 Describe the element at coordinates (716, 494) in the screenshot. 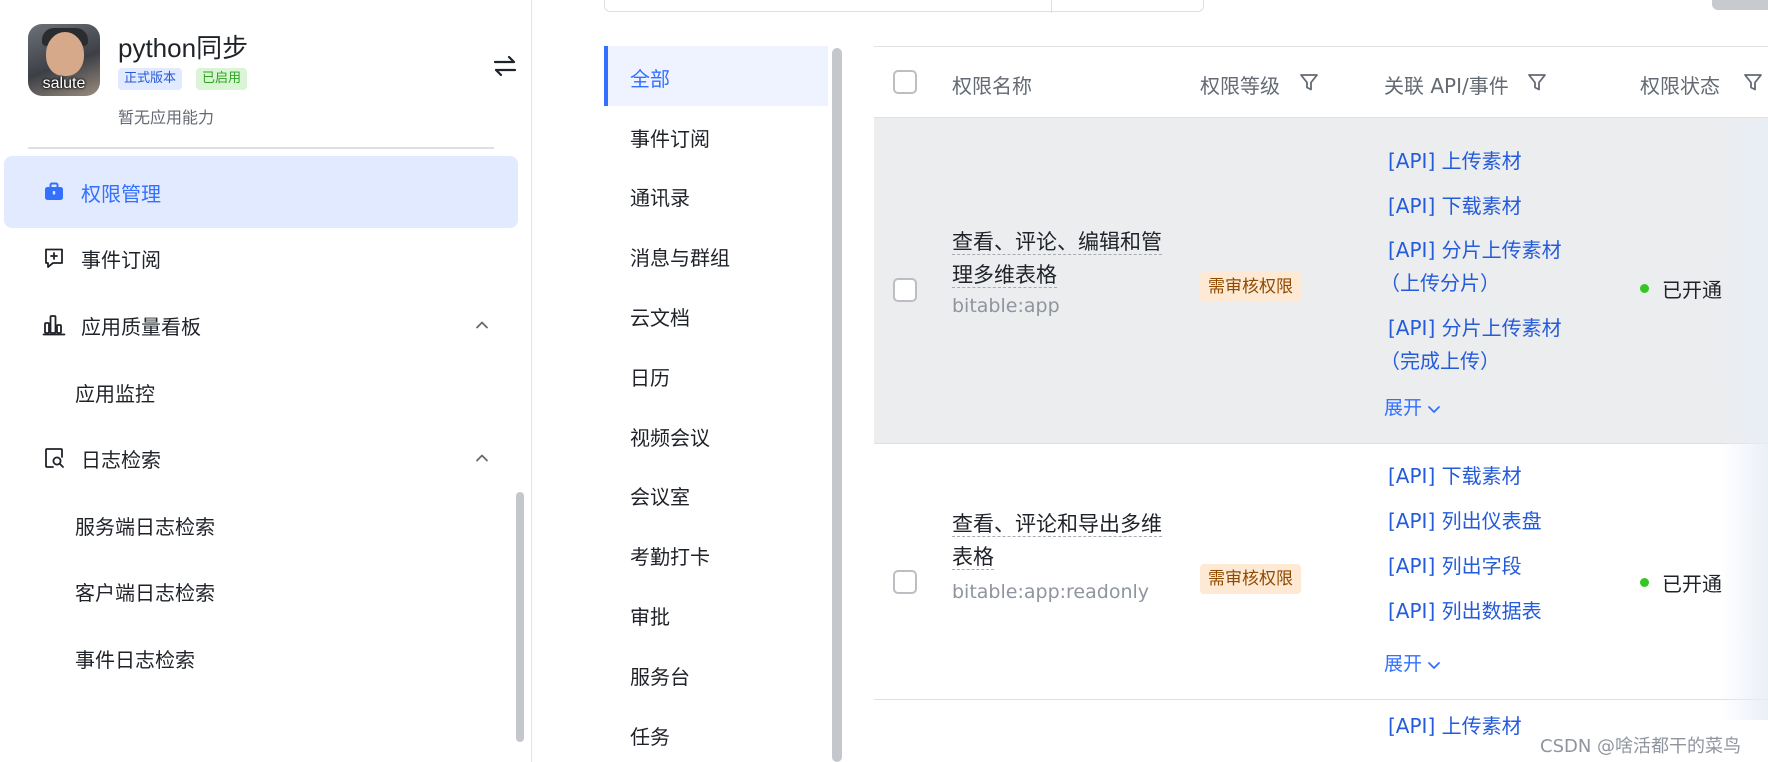

I see `category-item-meeting-room: 会议室` at that location.